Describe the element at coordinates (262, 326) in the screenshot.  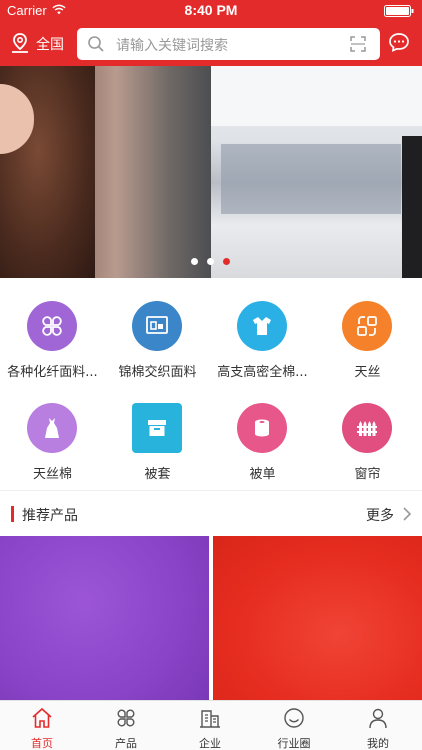
I see `shirt-icon` at that location.